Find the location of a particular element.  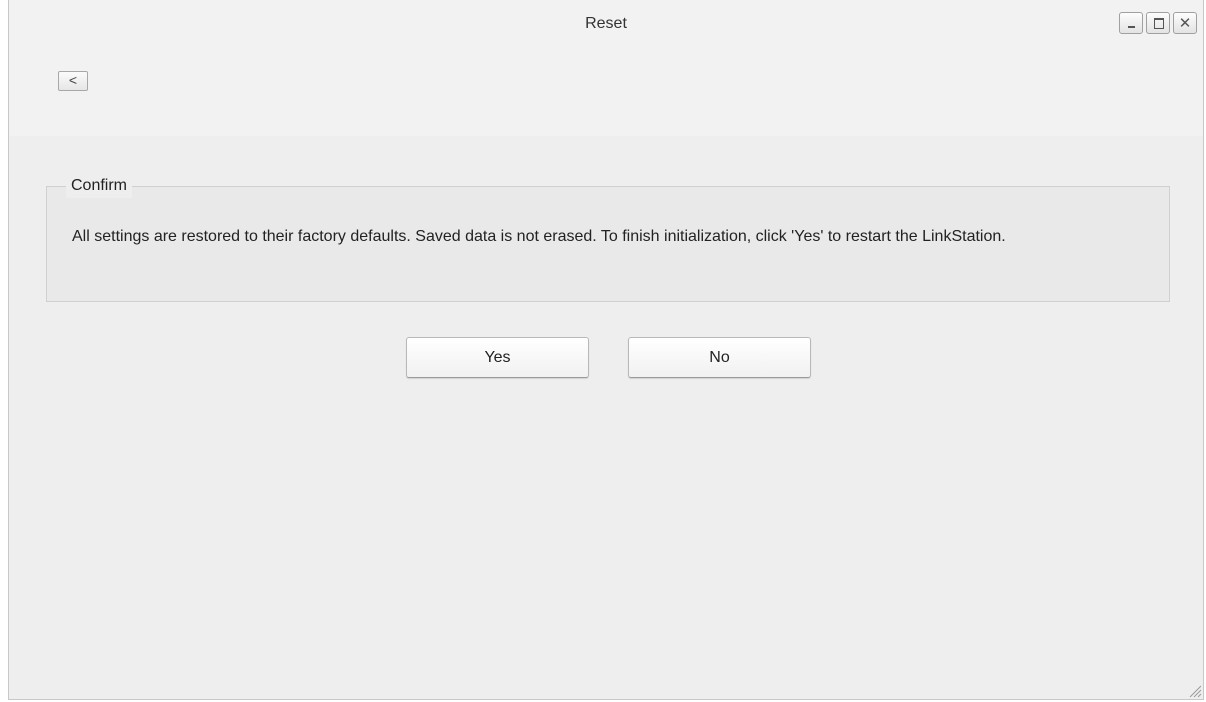

no-button: No is located at coordinates (719, 357).